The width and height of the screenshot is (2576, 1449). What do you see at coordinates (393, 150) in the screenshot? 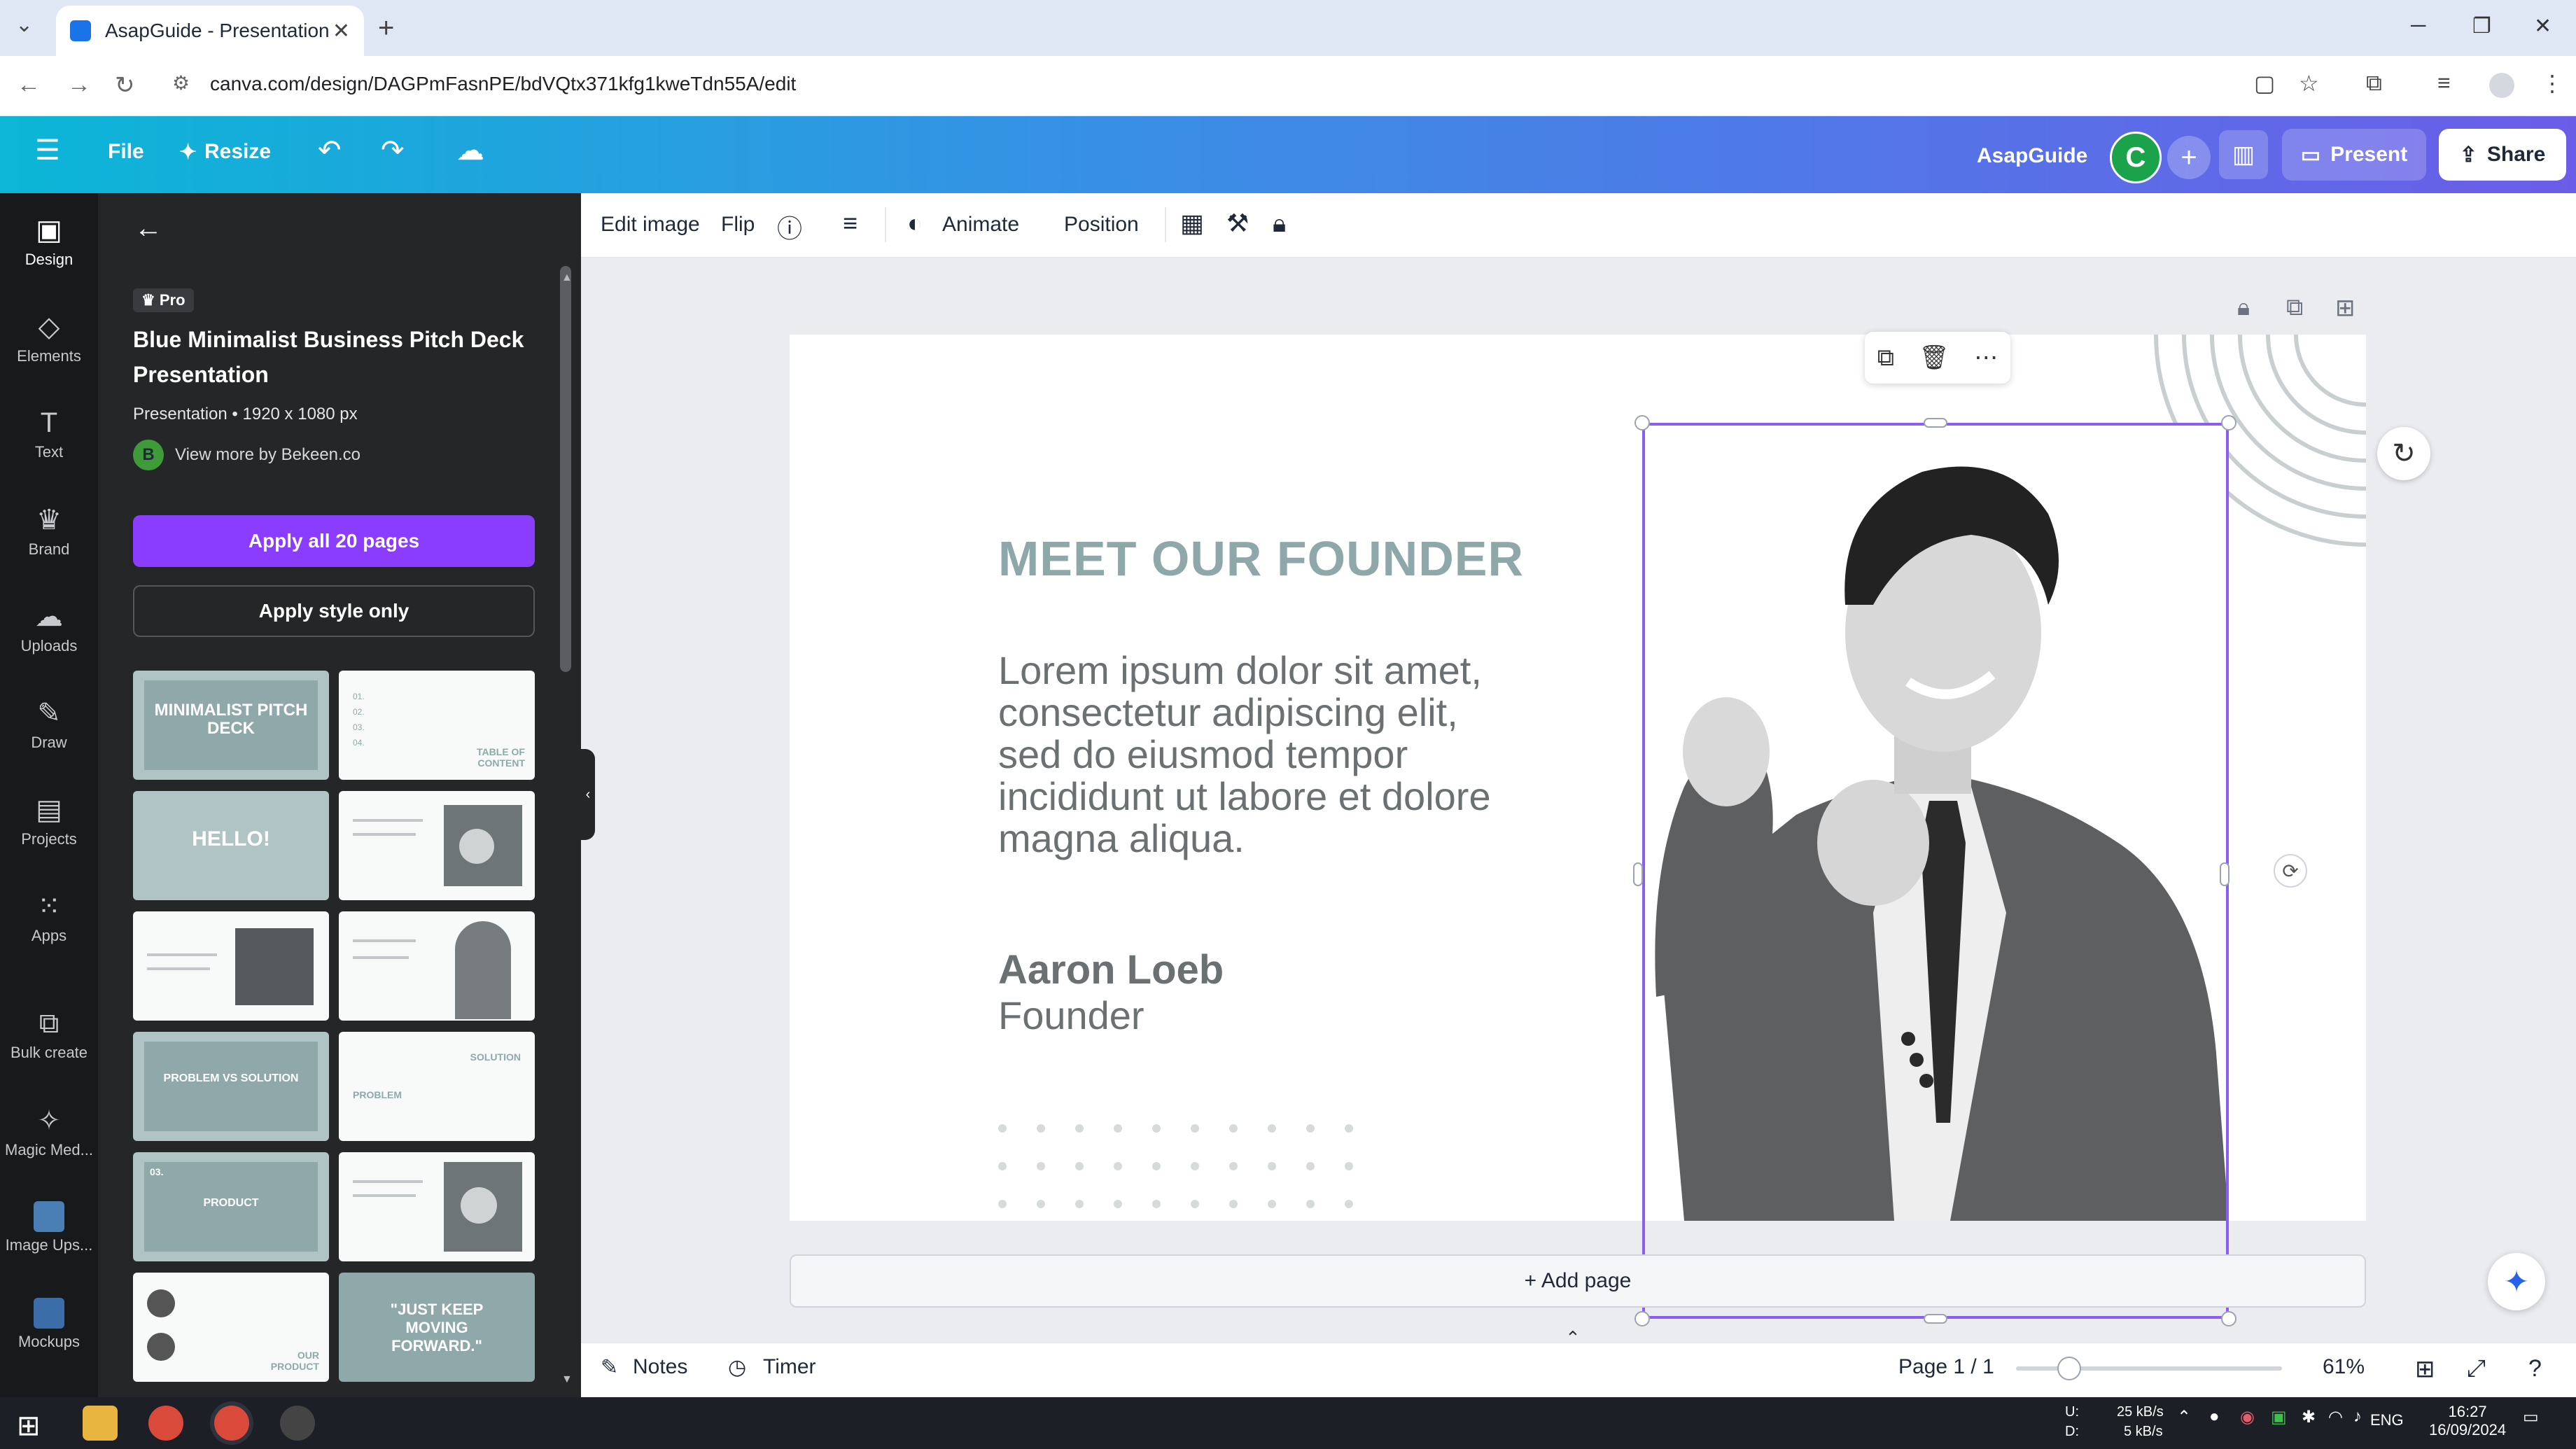
I see `redo-icon: ↷` at bounding box center [393, 150].